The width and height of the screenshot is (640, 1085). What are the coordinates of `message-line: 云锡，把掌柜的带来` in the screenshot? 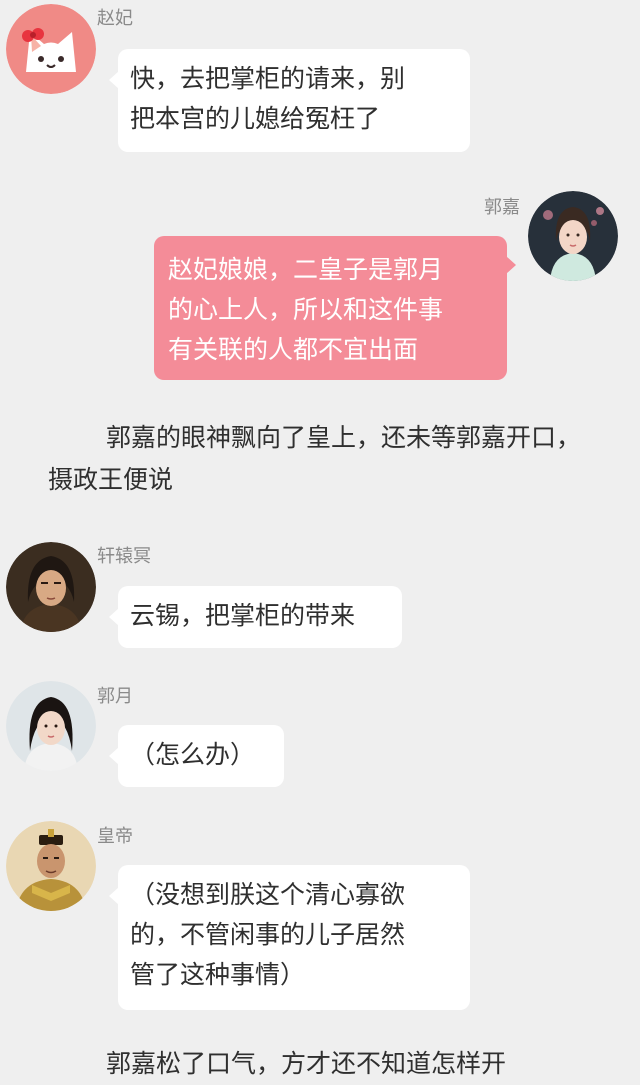 It's located at (243, 615).